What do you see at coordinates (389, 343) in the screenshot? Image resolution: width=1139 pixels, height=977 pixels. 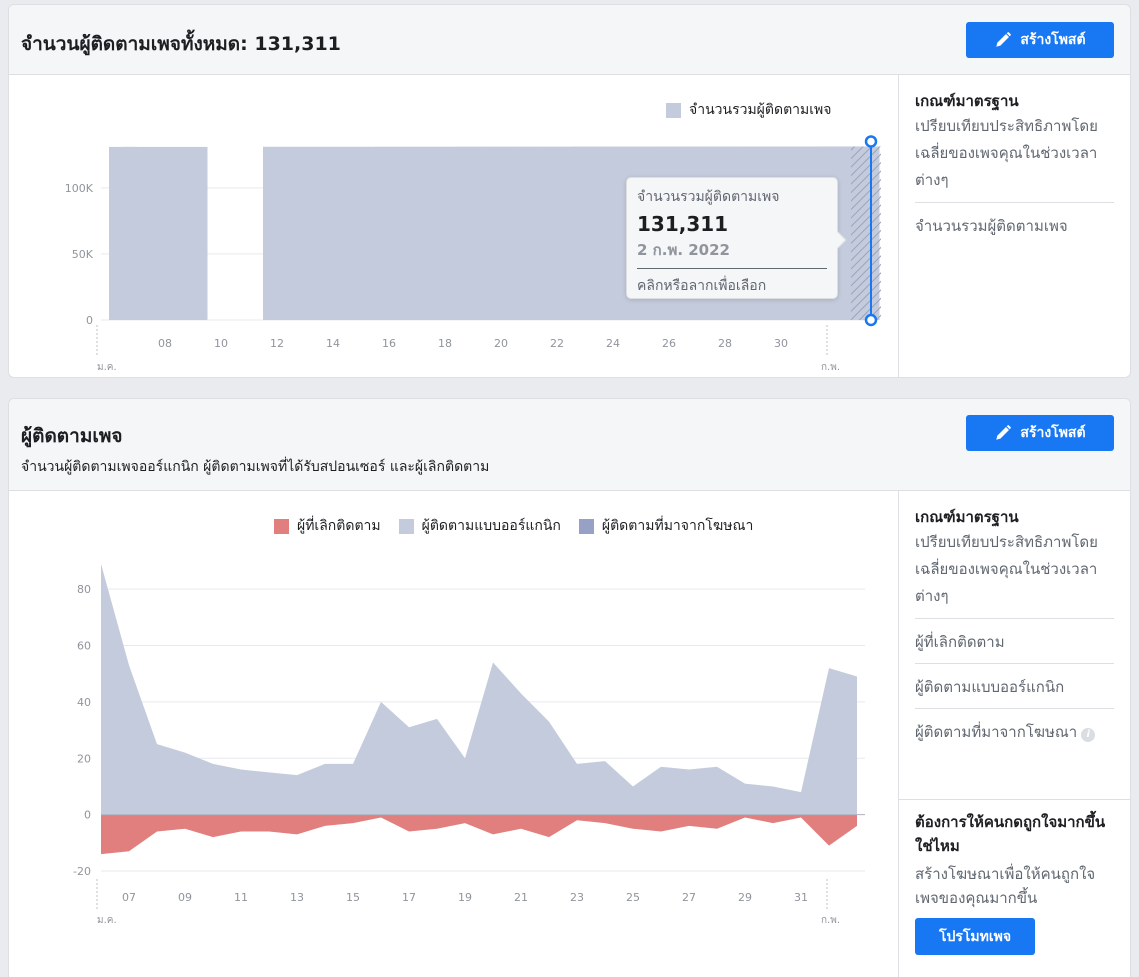 I see `x-tick-label: 16` at bounding box center [389, 343].